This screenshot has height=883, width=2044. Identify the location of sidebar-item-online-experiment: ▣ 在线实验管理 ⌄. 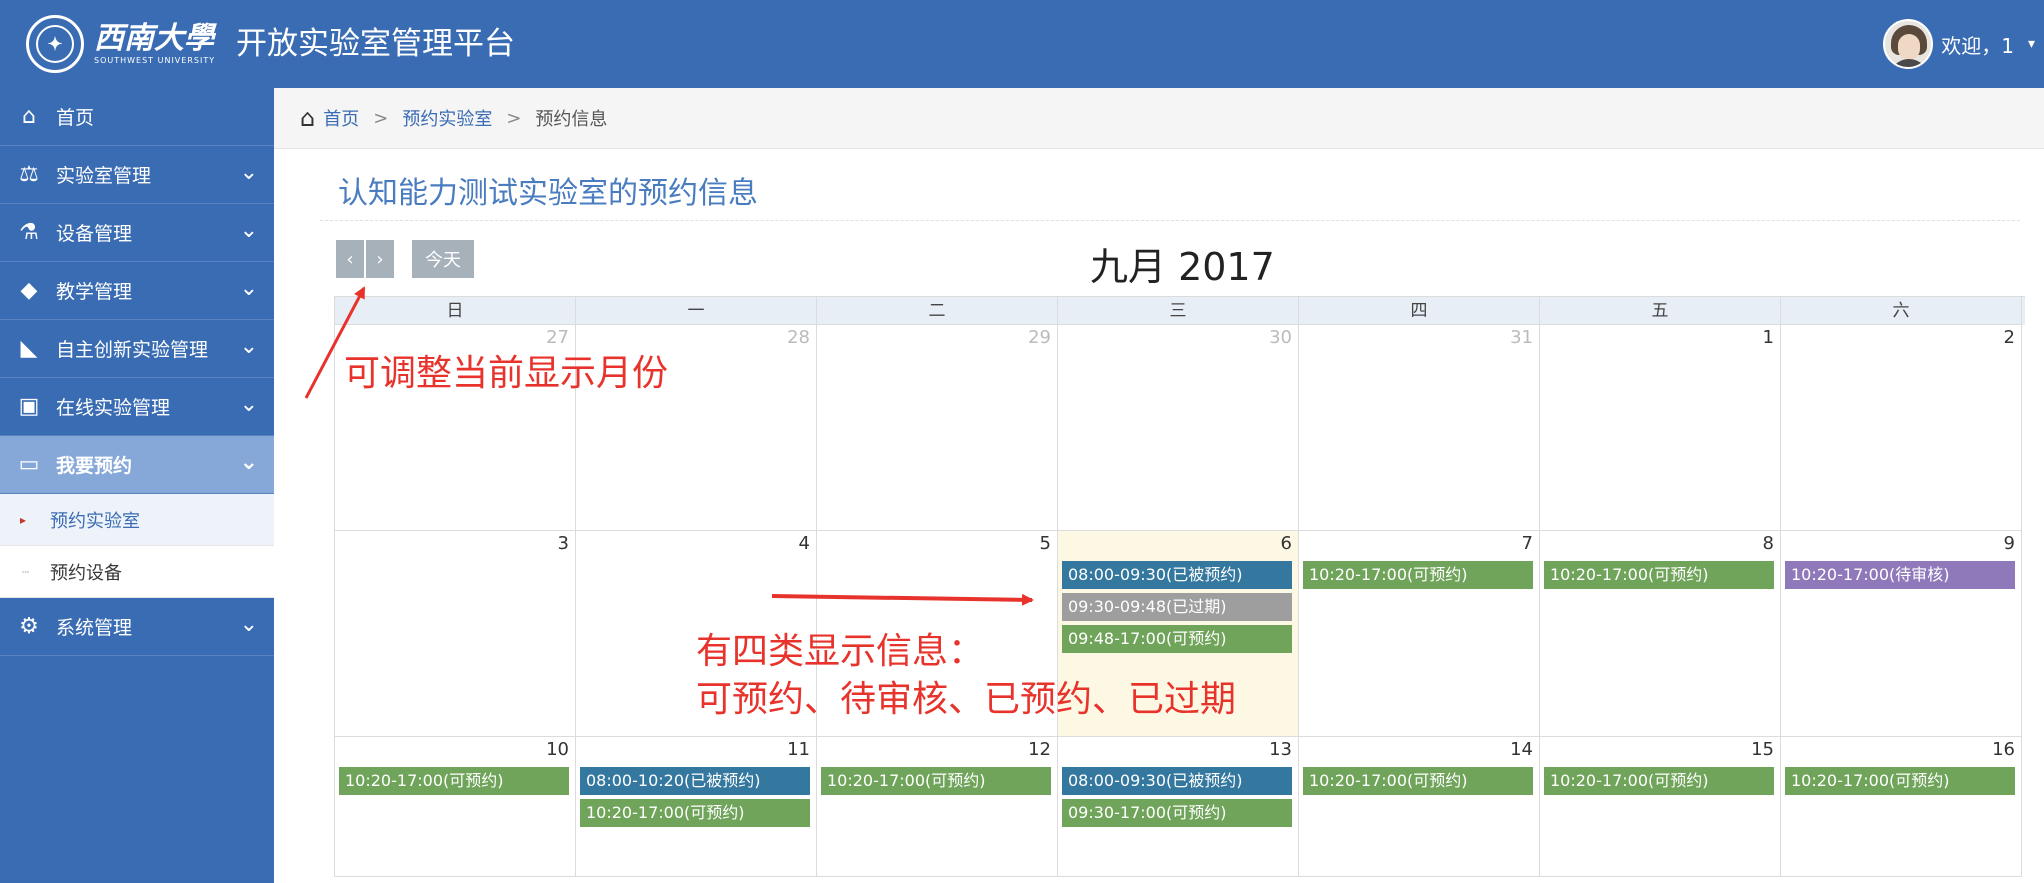
(137, 407).